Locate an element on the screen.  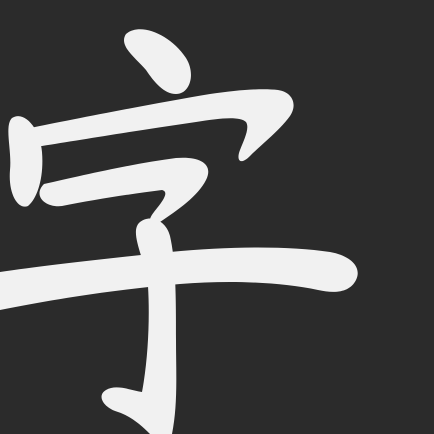
glyph-child-hook-stroke is located at coordinates (139, 326).